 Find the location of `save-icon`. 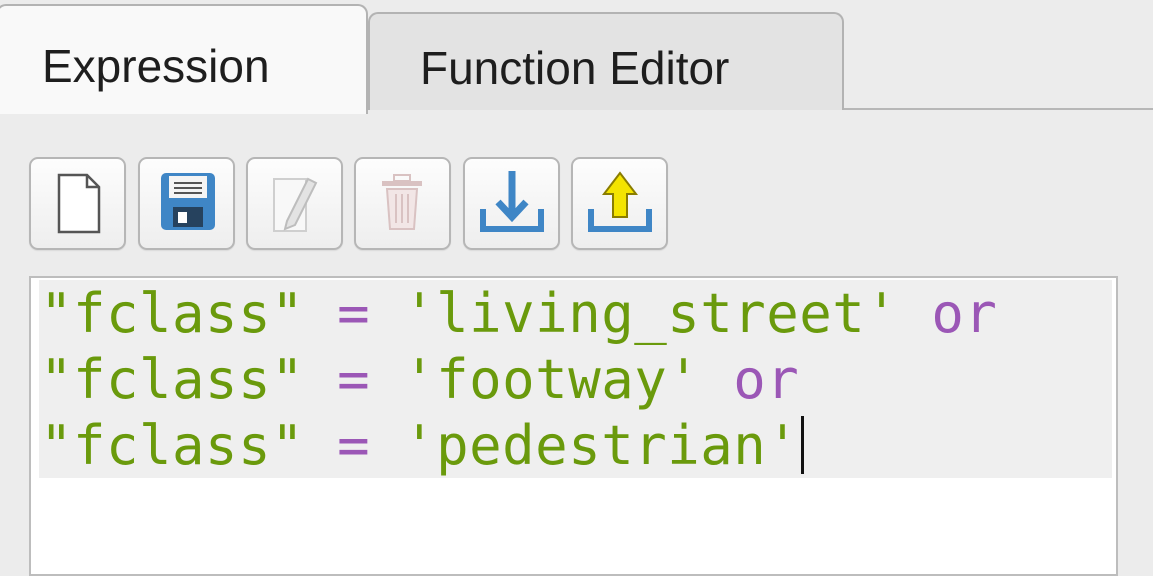

save-icon is located at coordinates (188, 201).